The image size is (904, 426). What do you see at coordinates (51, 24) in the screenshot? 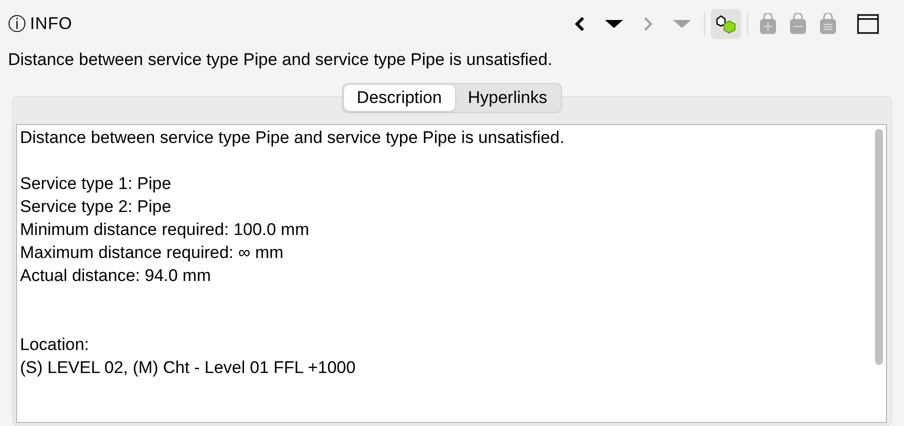
I see `panel-title: INFO` at bounding box center [51, 24].